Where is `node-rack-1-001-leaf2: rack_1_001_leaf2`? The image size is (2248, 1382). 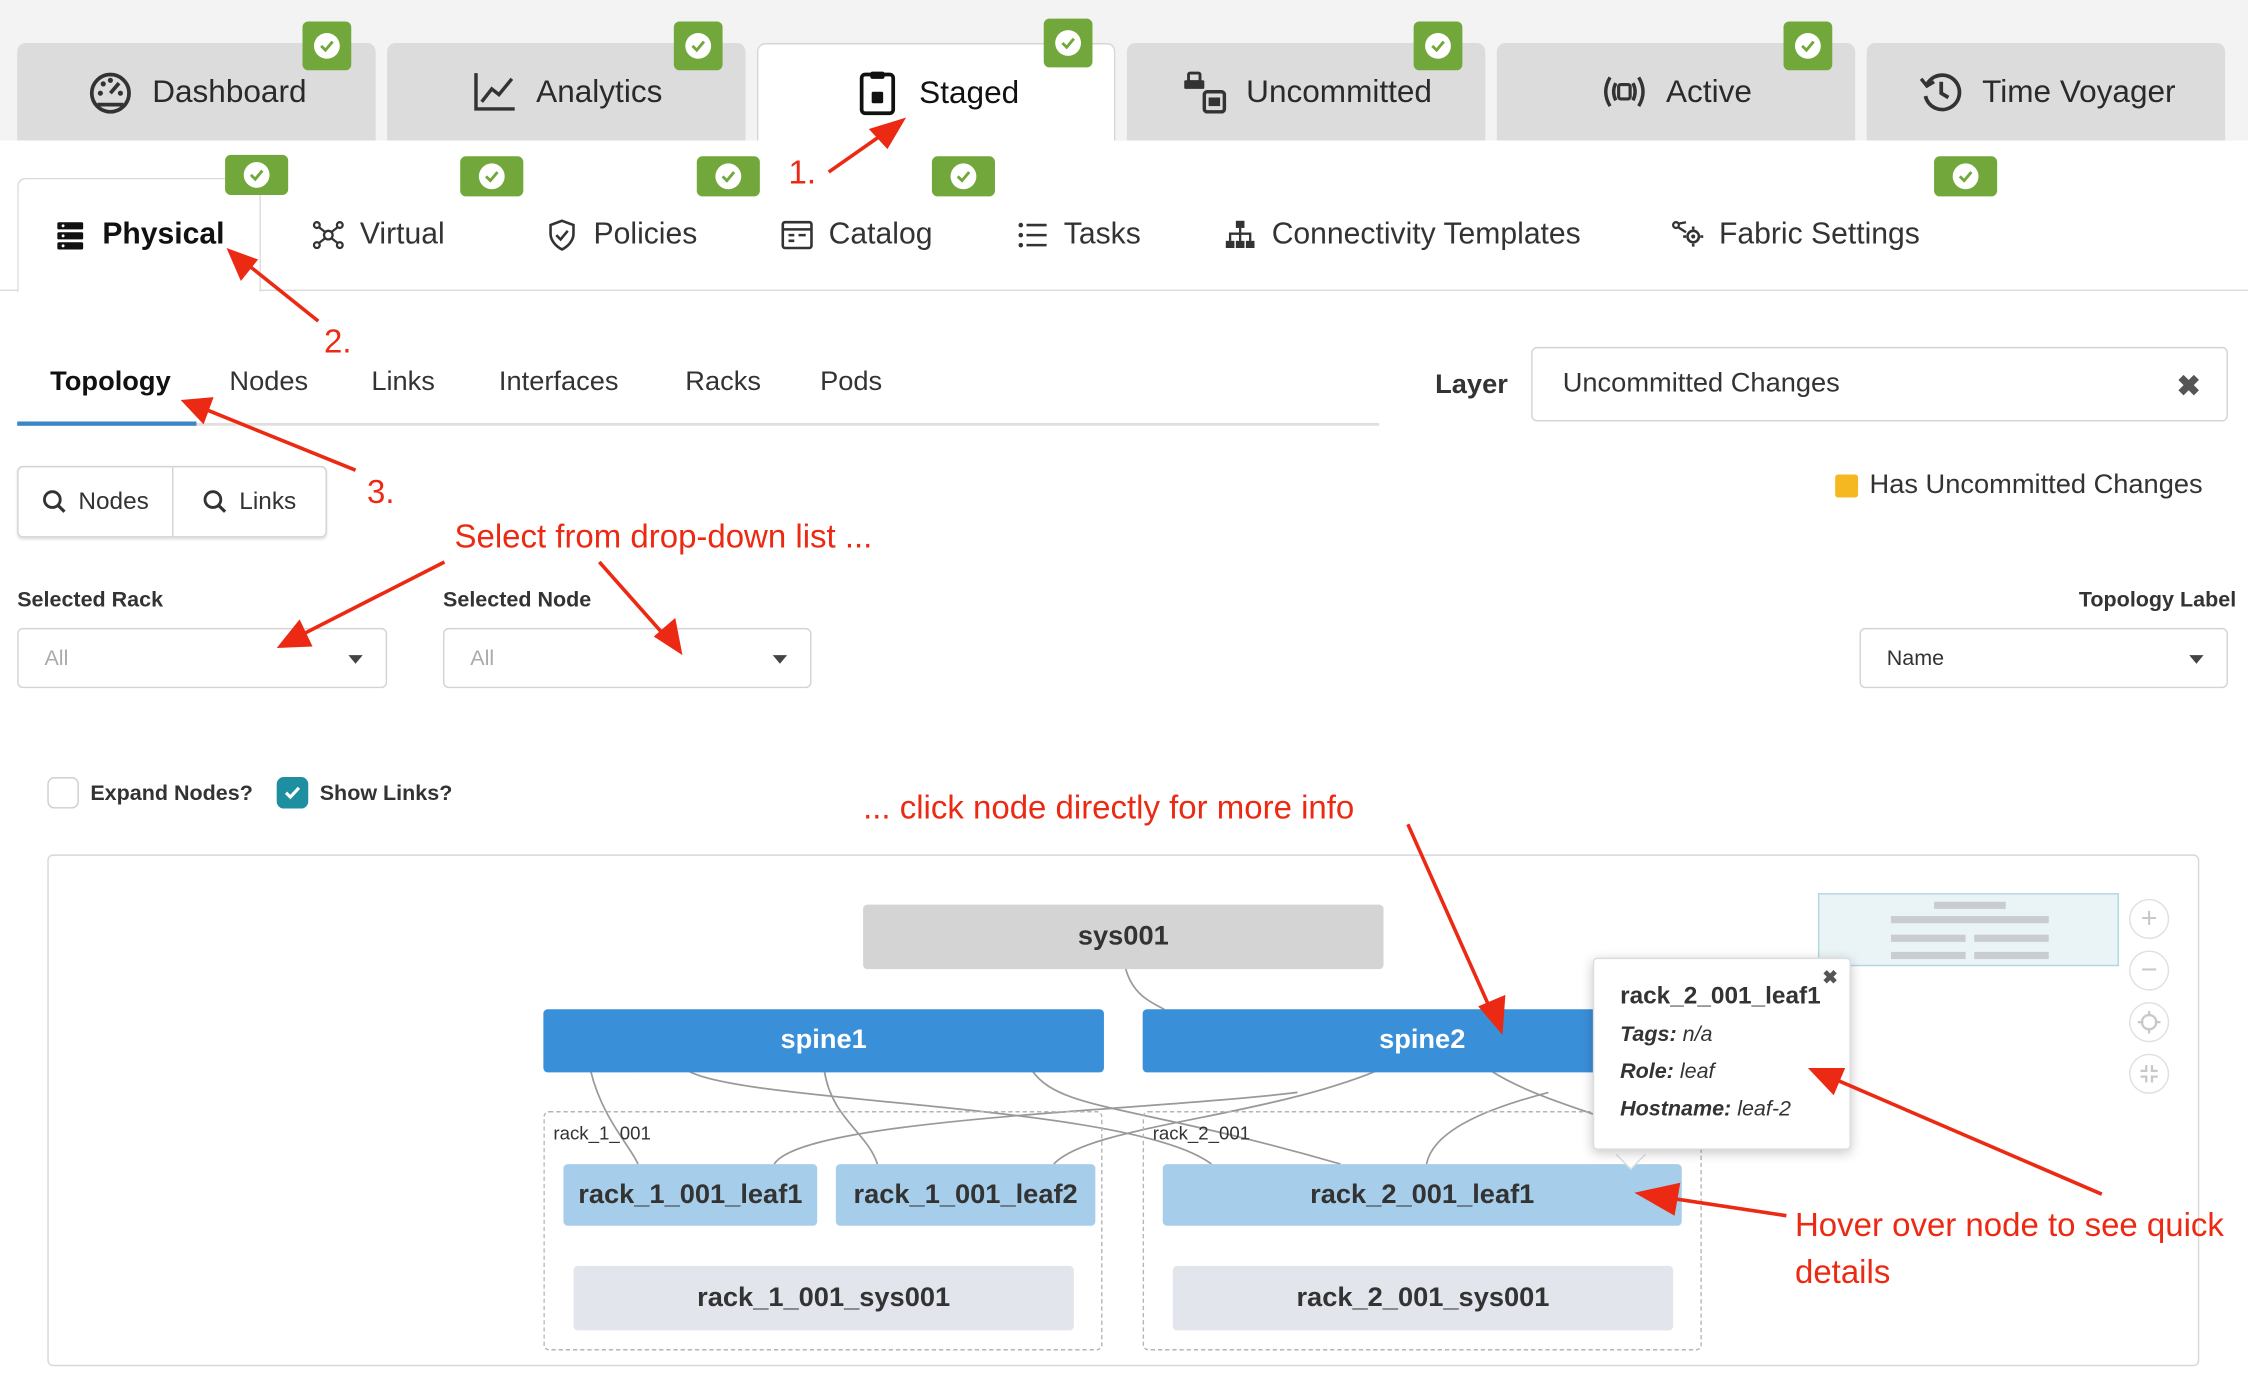
node-rack-1-001-leaf2: rack_1_001_leaf2 is located at coordinates (965, 1195).